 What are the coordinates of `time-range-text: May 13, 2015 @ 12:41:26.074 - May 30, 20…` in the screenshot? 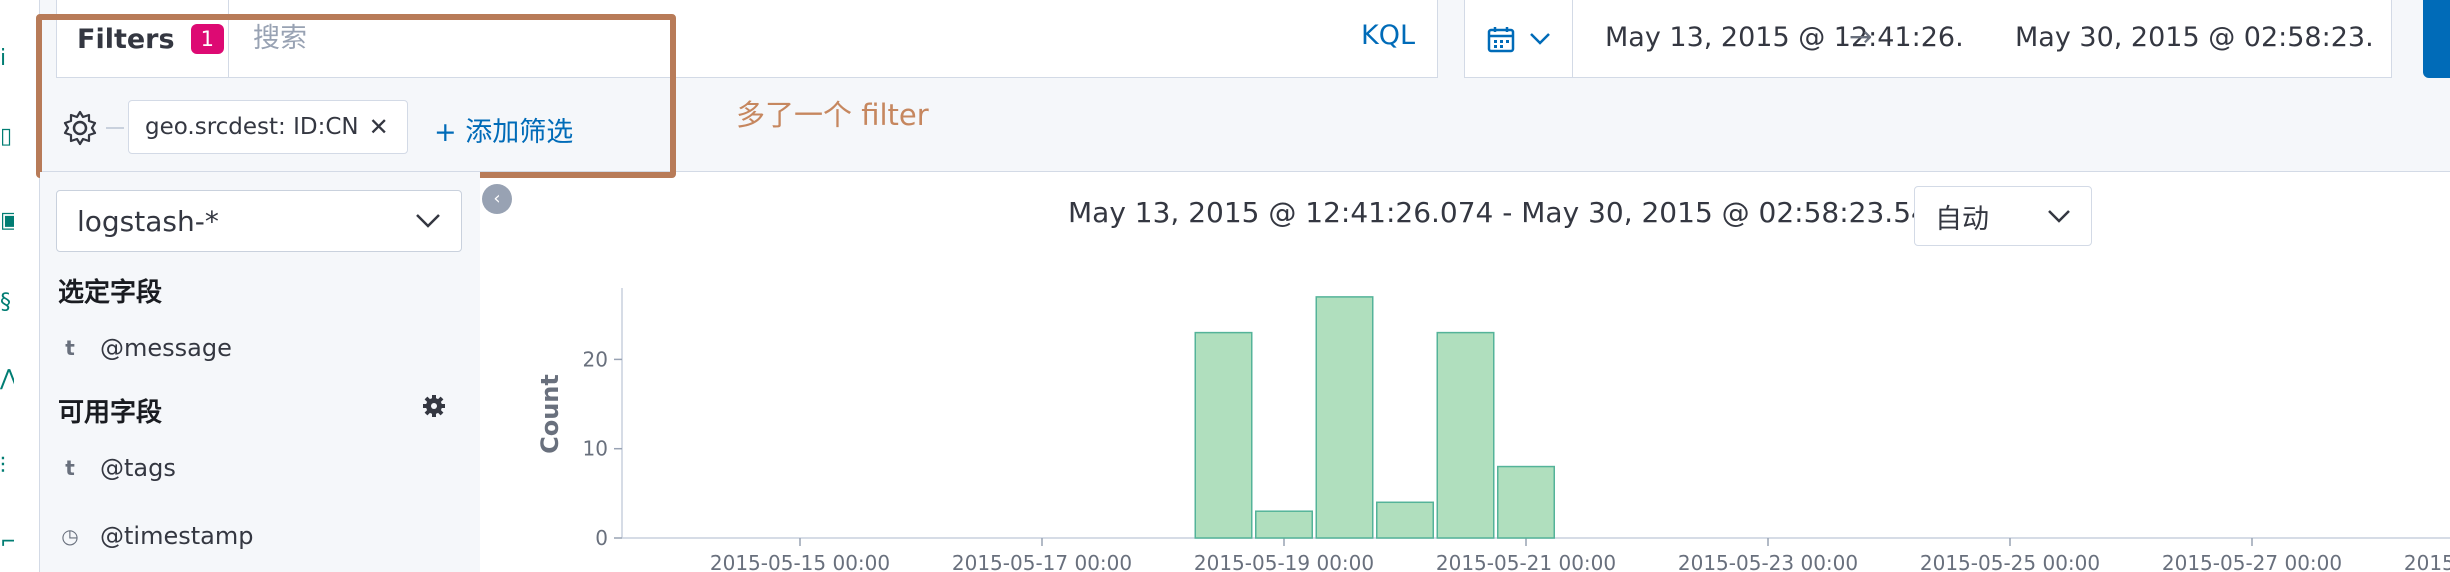 It's located at (1526, 212).